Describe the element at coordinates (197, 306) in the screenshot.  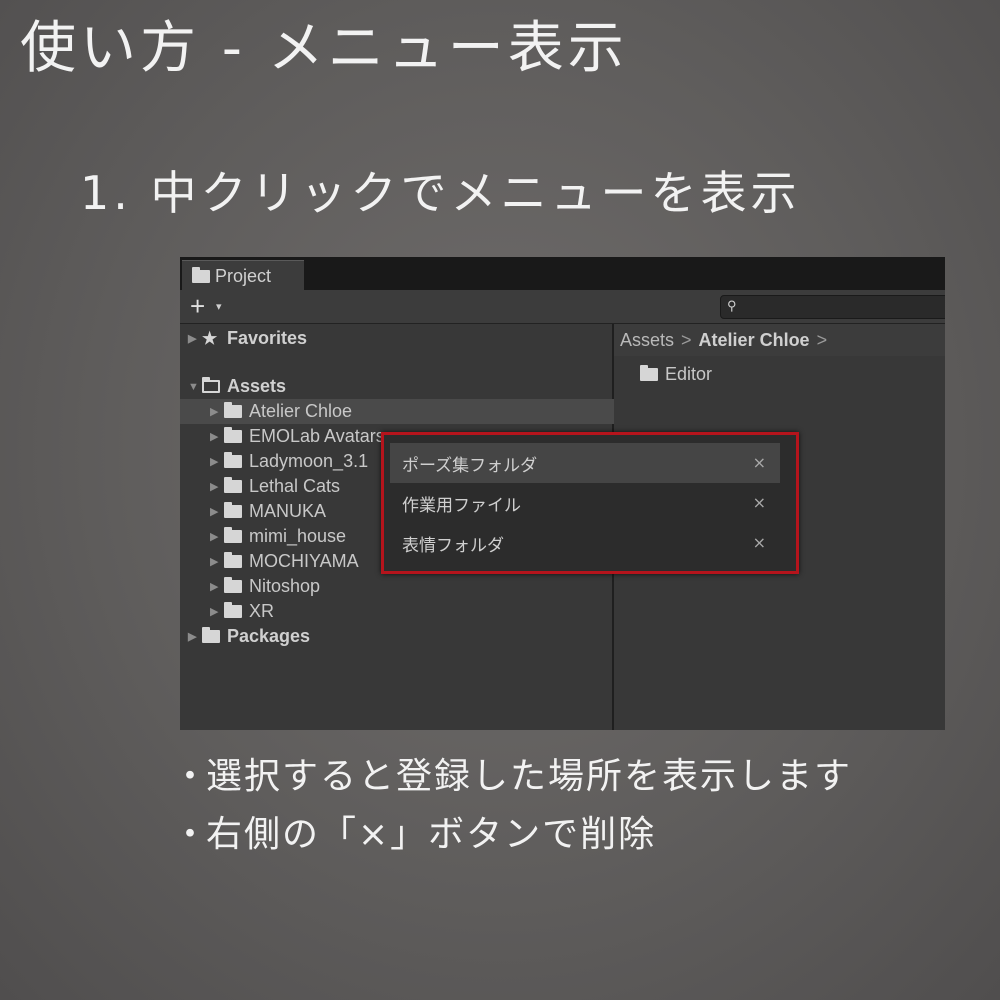
I see `create-button: +` at that location.